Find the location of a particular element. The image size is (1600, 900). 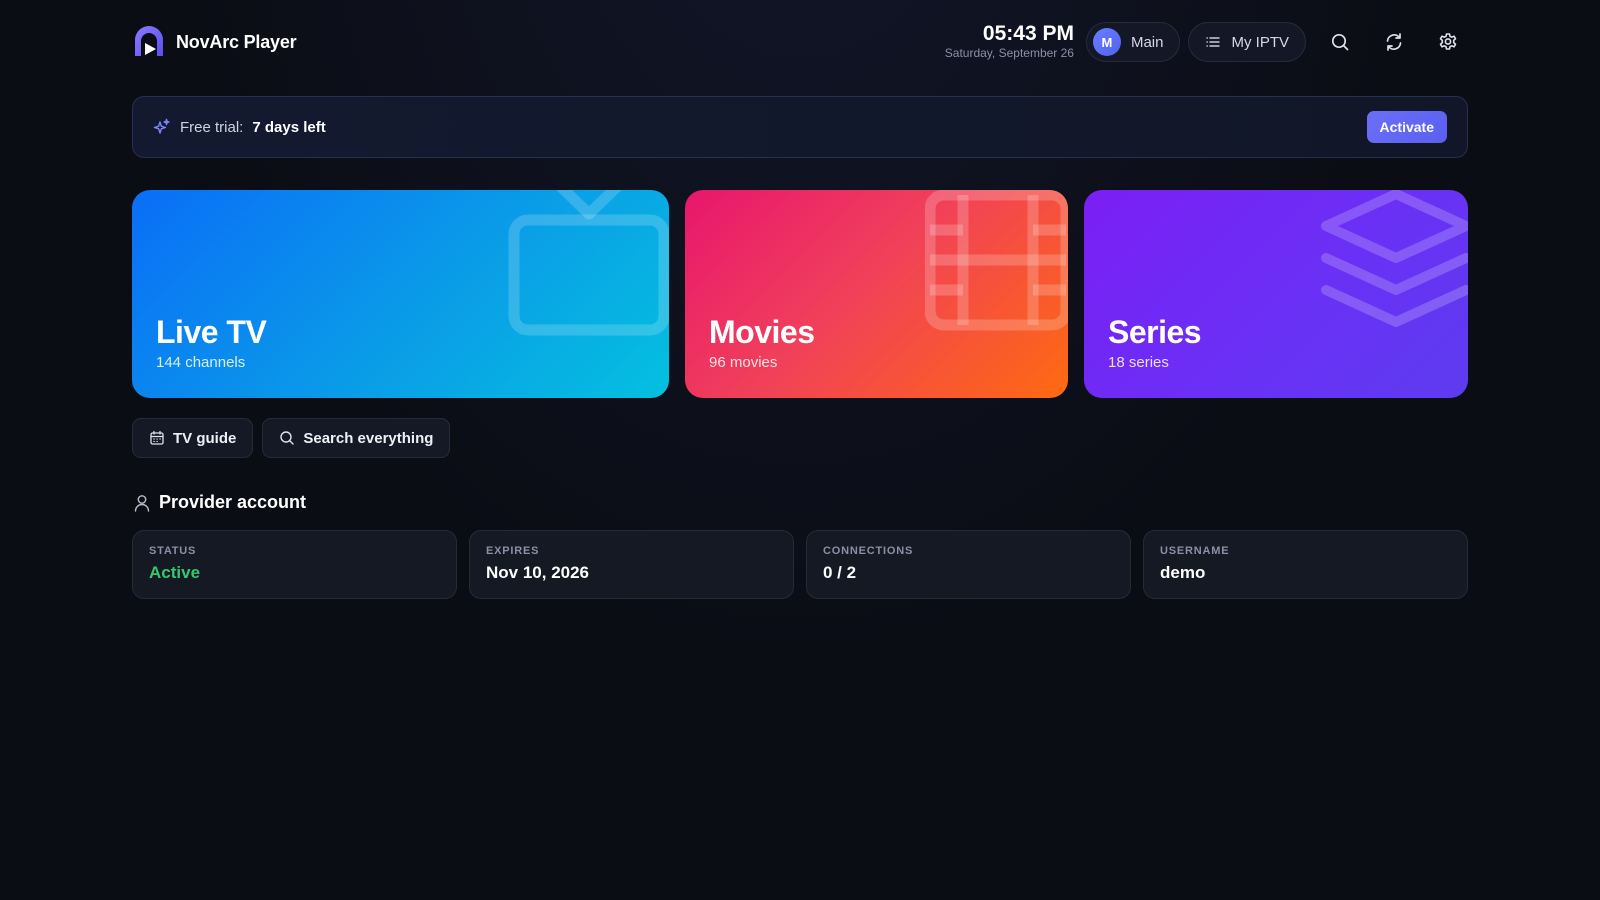

avatar: M is located at coordinates (1106, 42).